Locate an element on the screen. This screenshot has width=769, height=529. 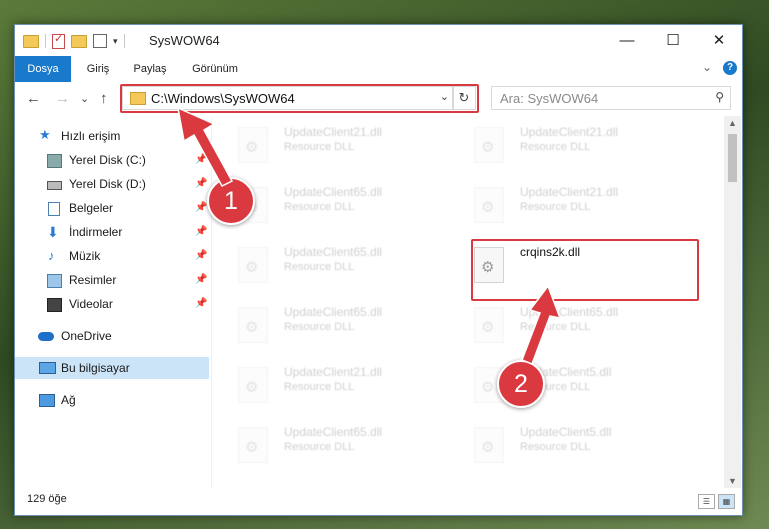
network-icon is located at coordinates (47, 400).